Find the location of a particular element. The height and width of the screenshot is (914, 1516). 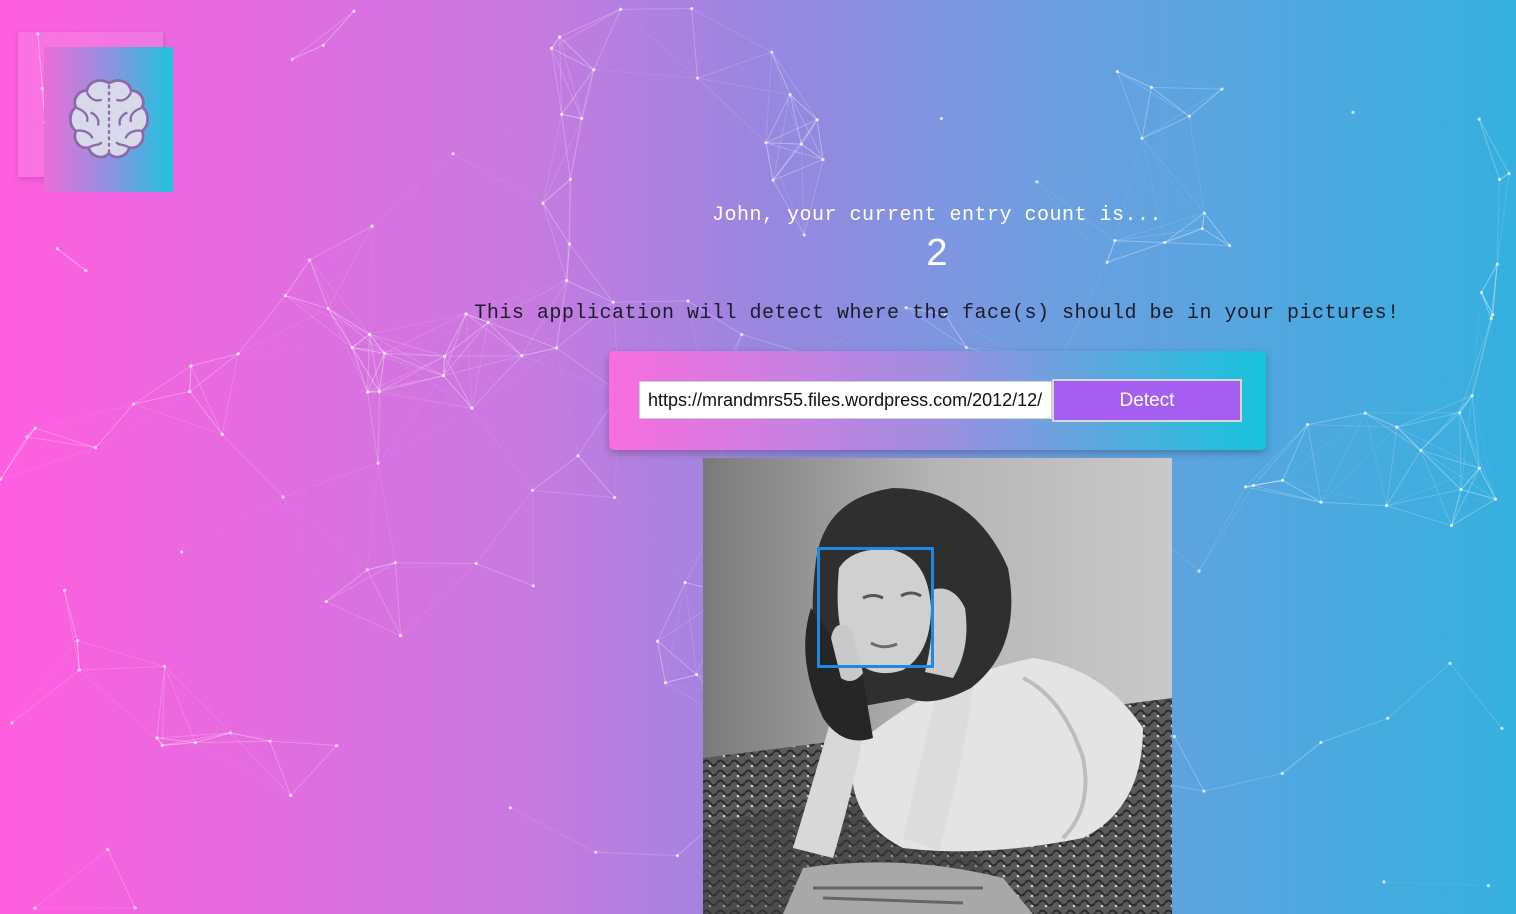

image-url-input is located at coordinates (845, 400).